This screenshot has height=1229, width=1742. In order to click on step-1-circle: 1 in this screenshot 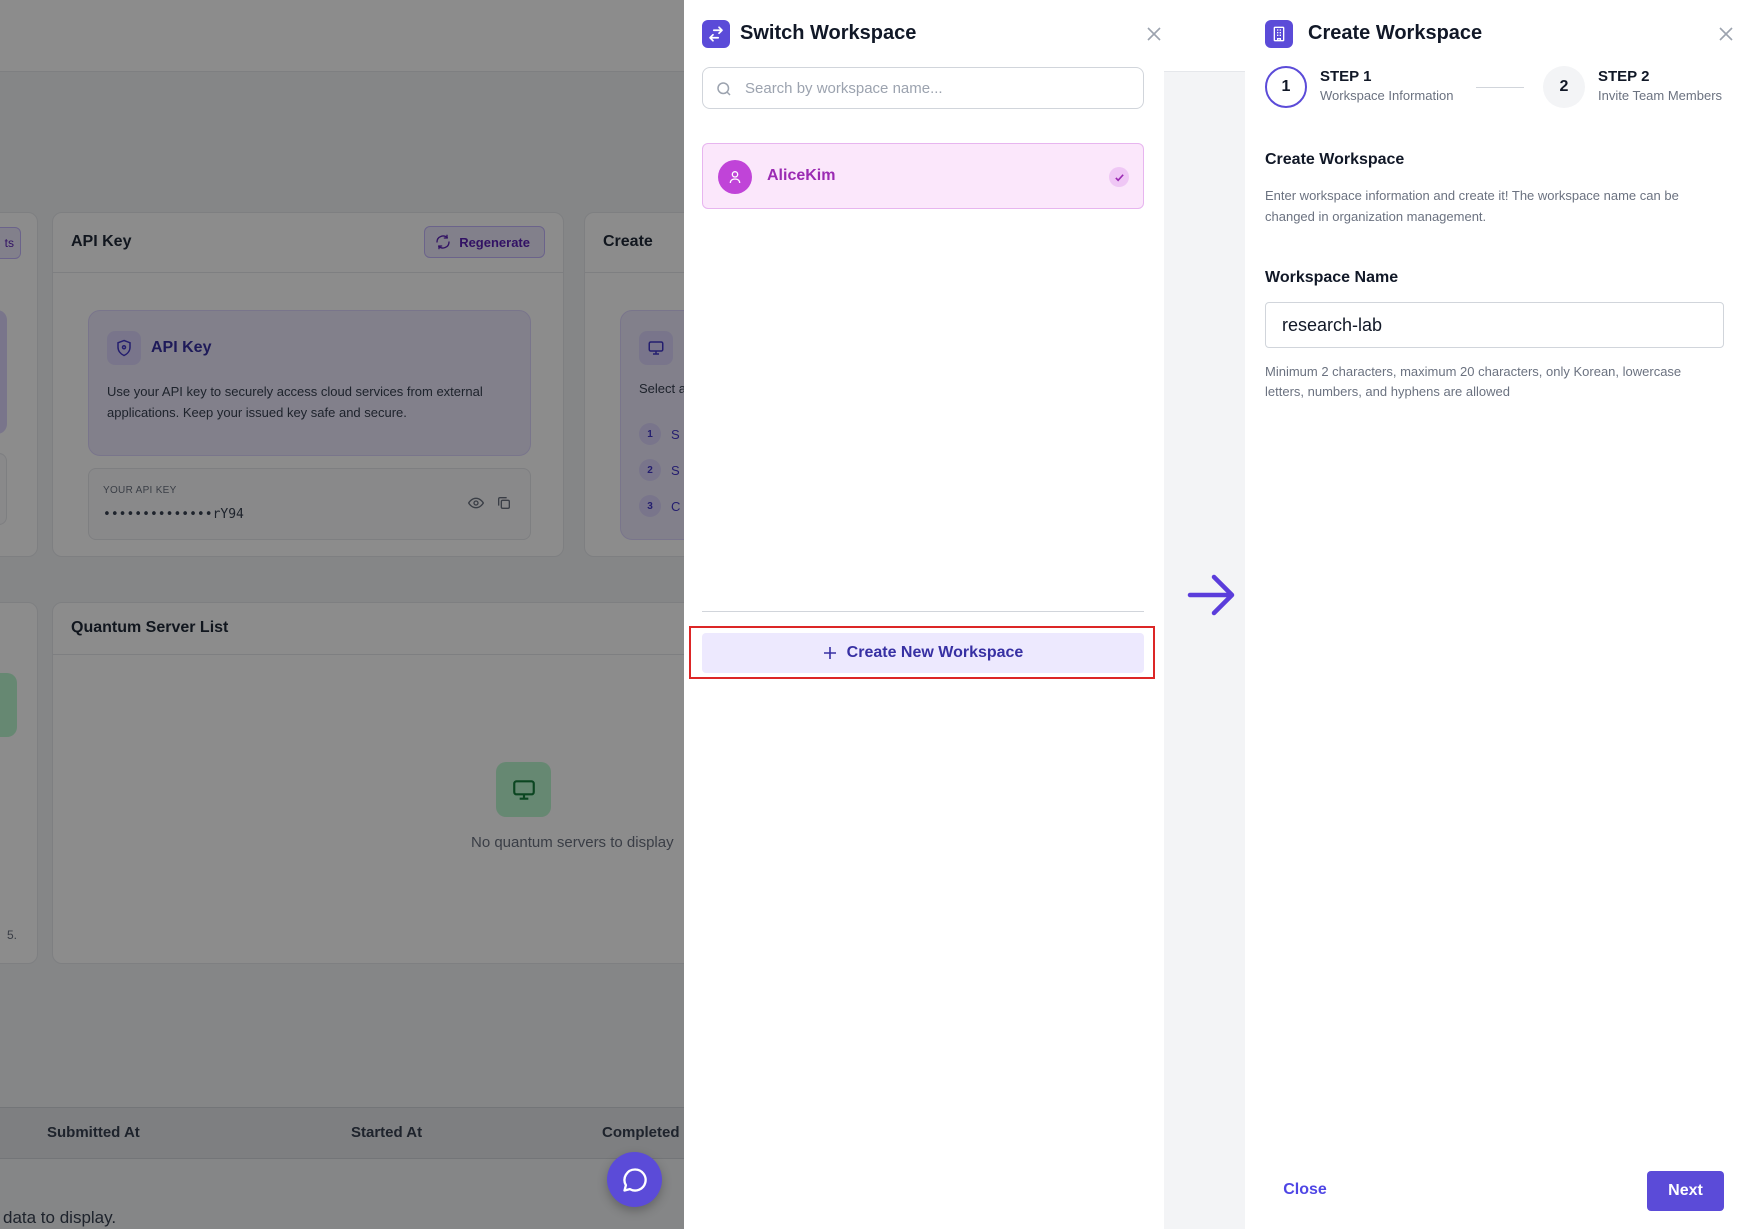, I will do `click(1286, 87)`.